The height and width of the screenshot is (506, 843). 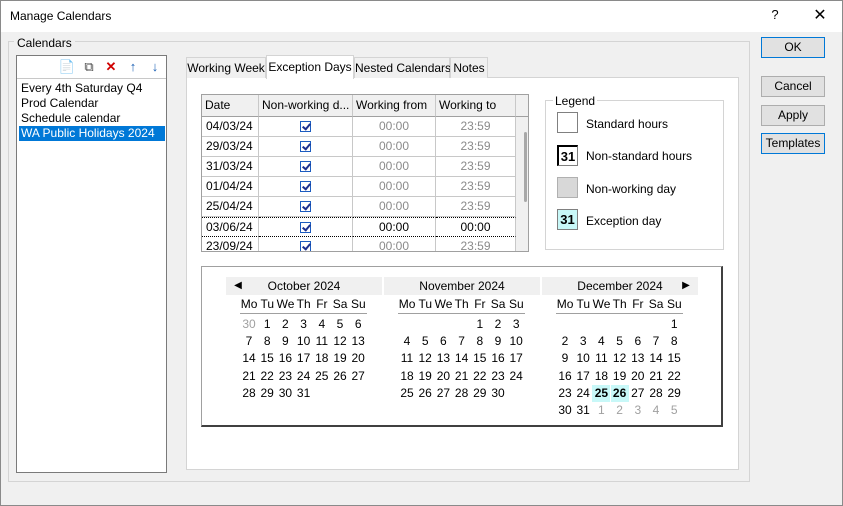 What do you see at coordinates (516, 341) in the screenshot?
I see `calendar-day: 10` at bounding box center [516, 341].